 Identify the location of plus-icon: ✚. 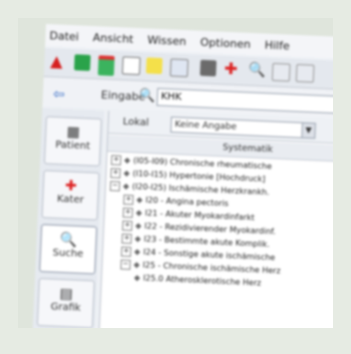
(71, 186).